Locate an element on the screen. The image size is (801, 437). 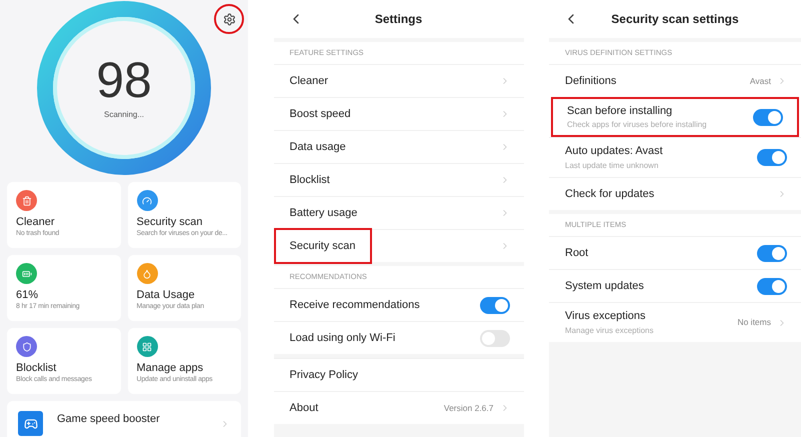
drop-icon is located at coordinates (147, 273).